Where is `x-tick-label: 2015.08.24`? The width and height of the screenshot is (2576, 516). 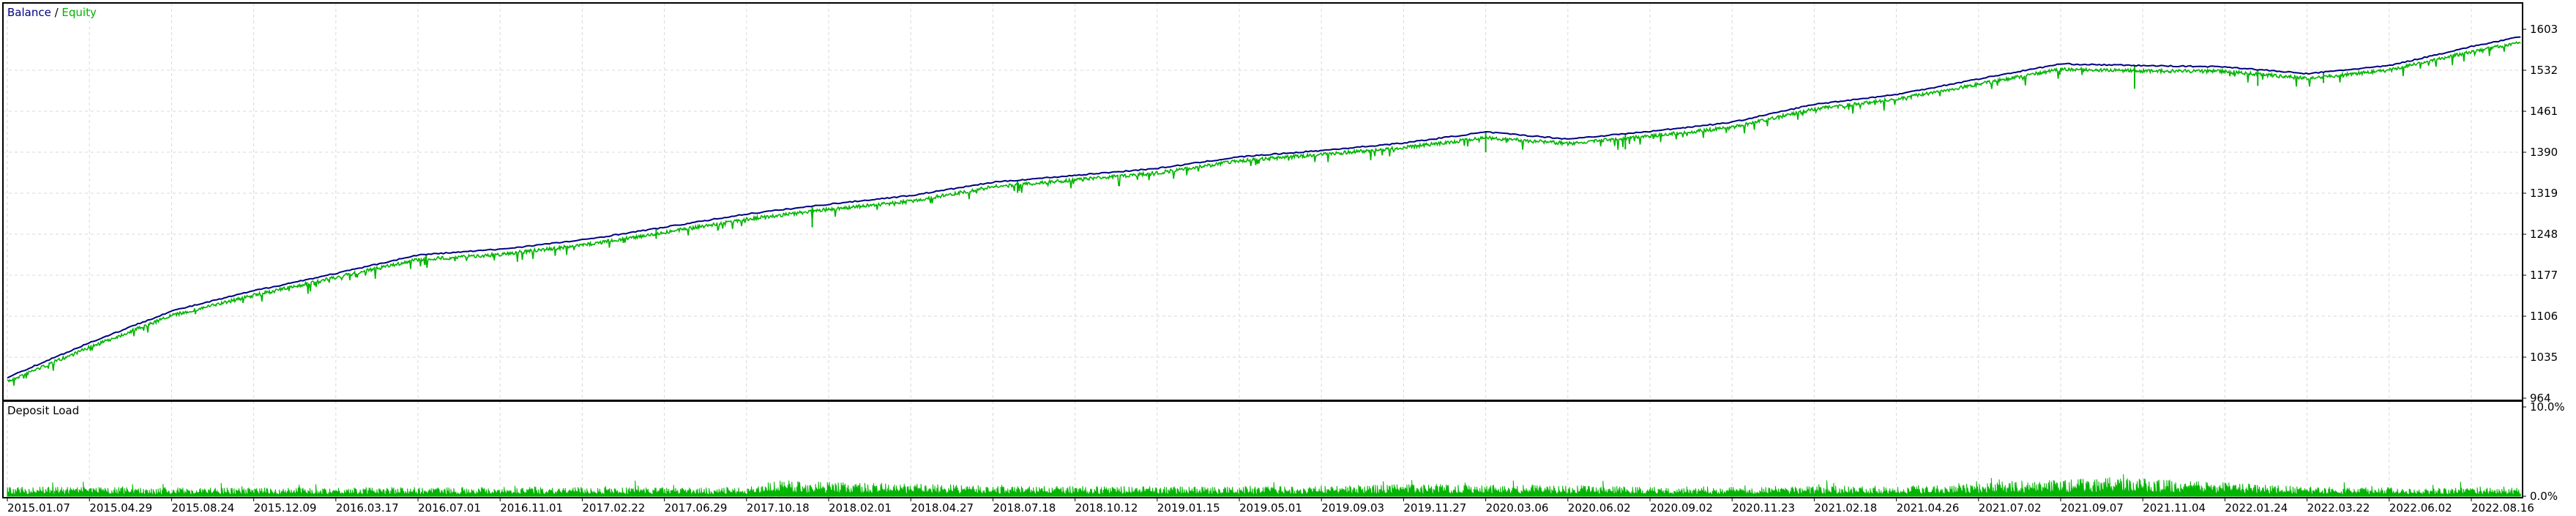 x-tick-label: 2015.08.24 is located at coordinates (202, 508).